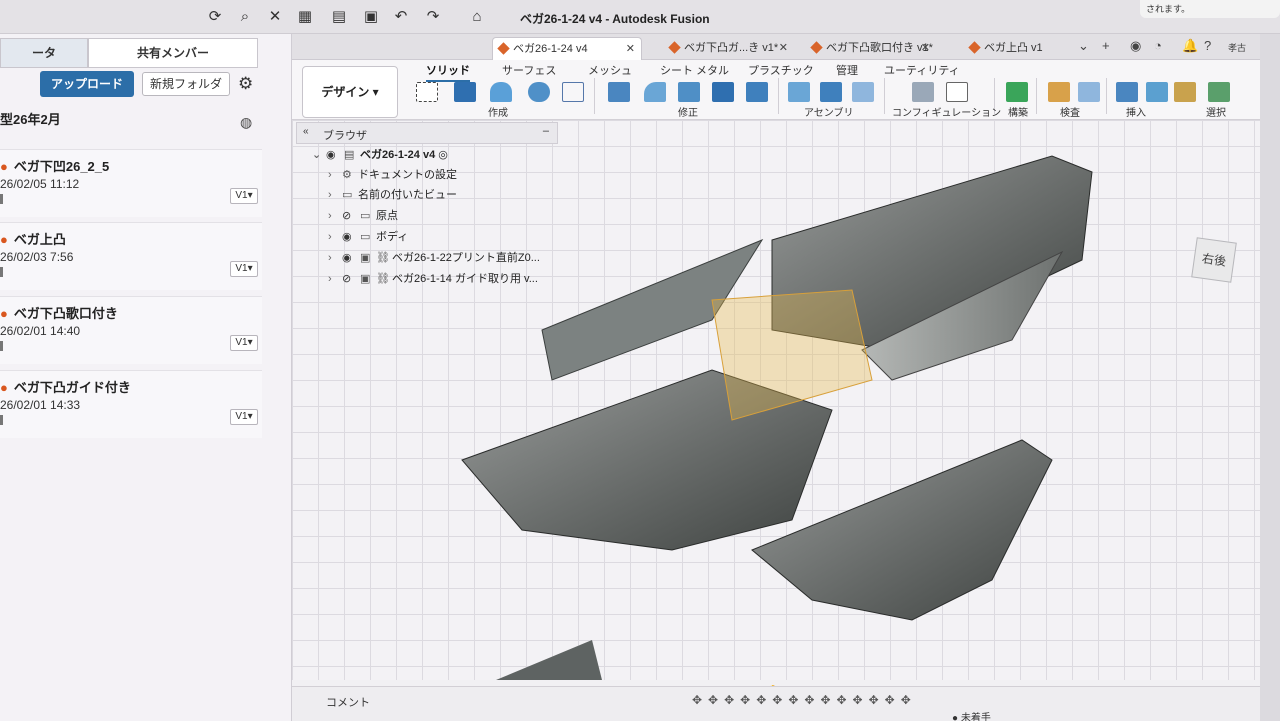 This screenshot has height=721, width=1280. Describe the element at coordinates (610, 70) in the screenshot. I see `tab-mesh: メッシュ` at that location.